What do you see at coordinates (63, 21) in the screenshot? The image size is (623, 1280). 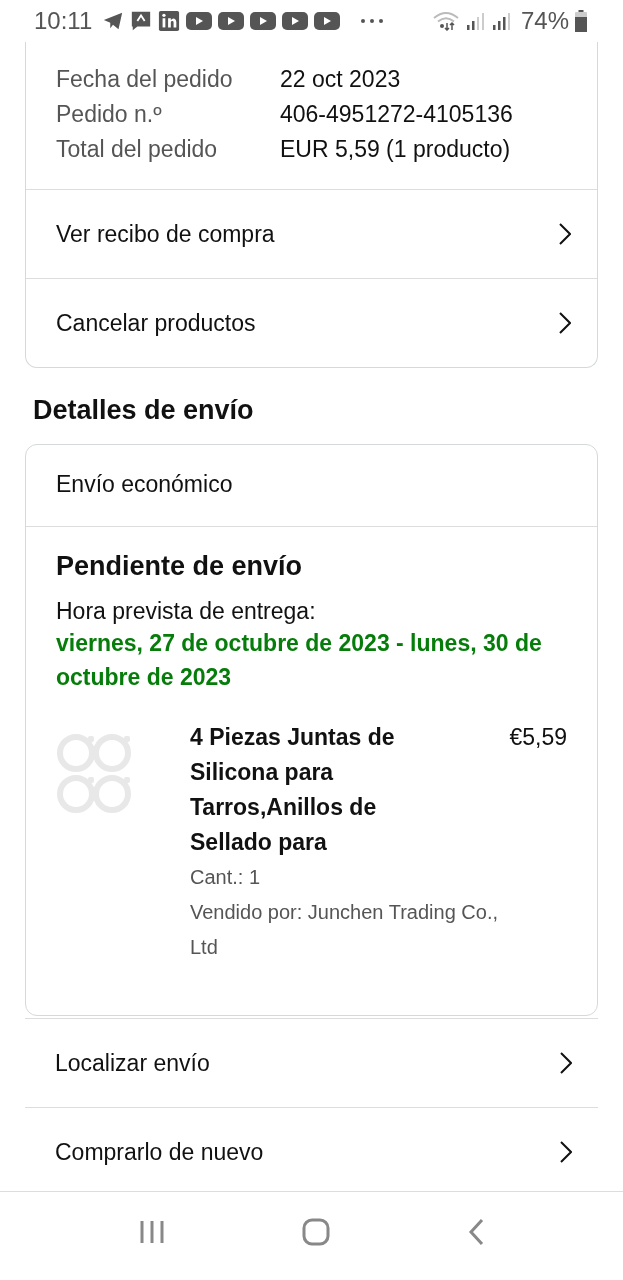 I see `status-time: 10:11` at bounding box center [63, 21].